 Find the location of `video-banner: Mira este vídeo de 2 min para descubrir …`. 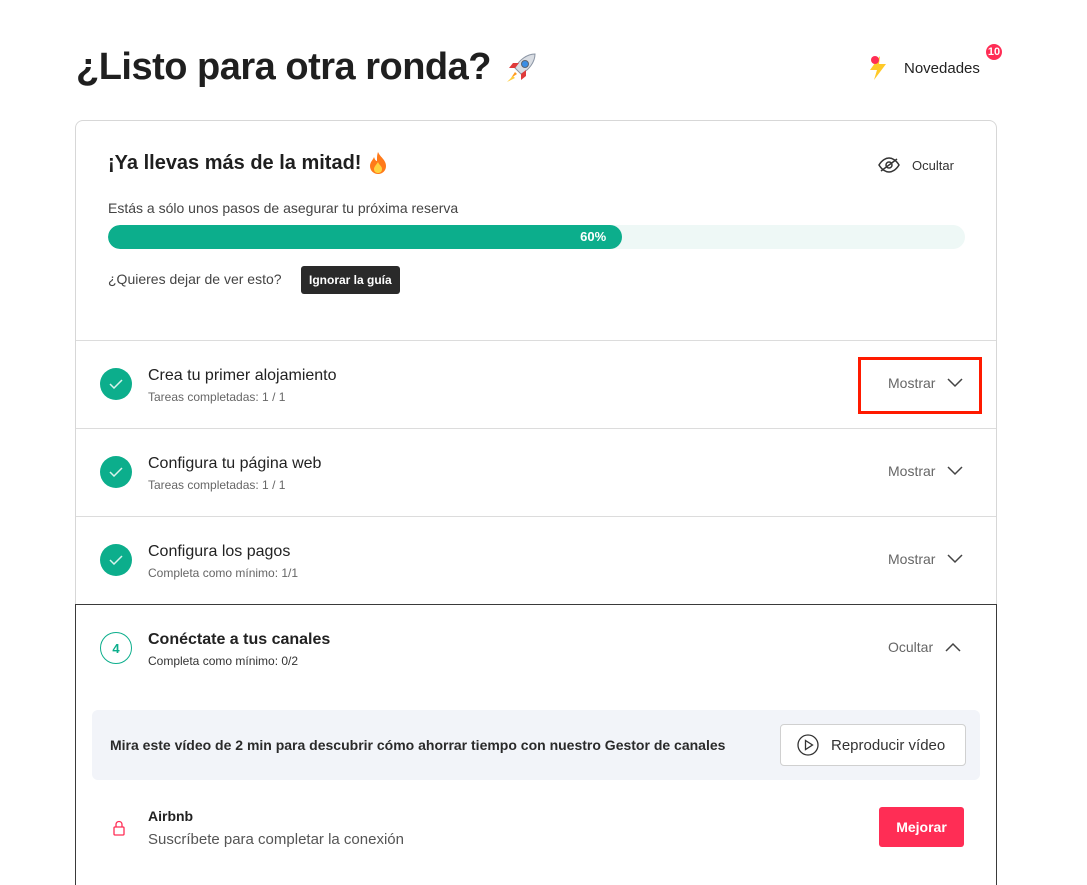

video-banner: Mira este vídeo de 2 min para descubrir … is located at coordinates (536, 745).